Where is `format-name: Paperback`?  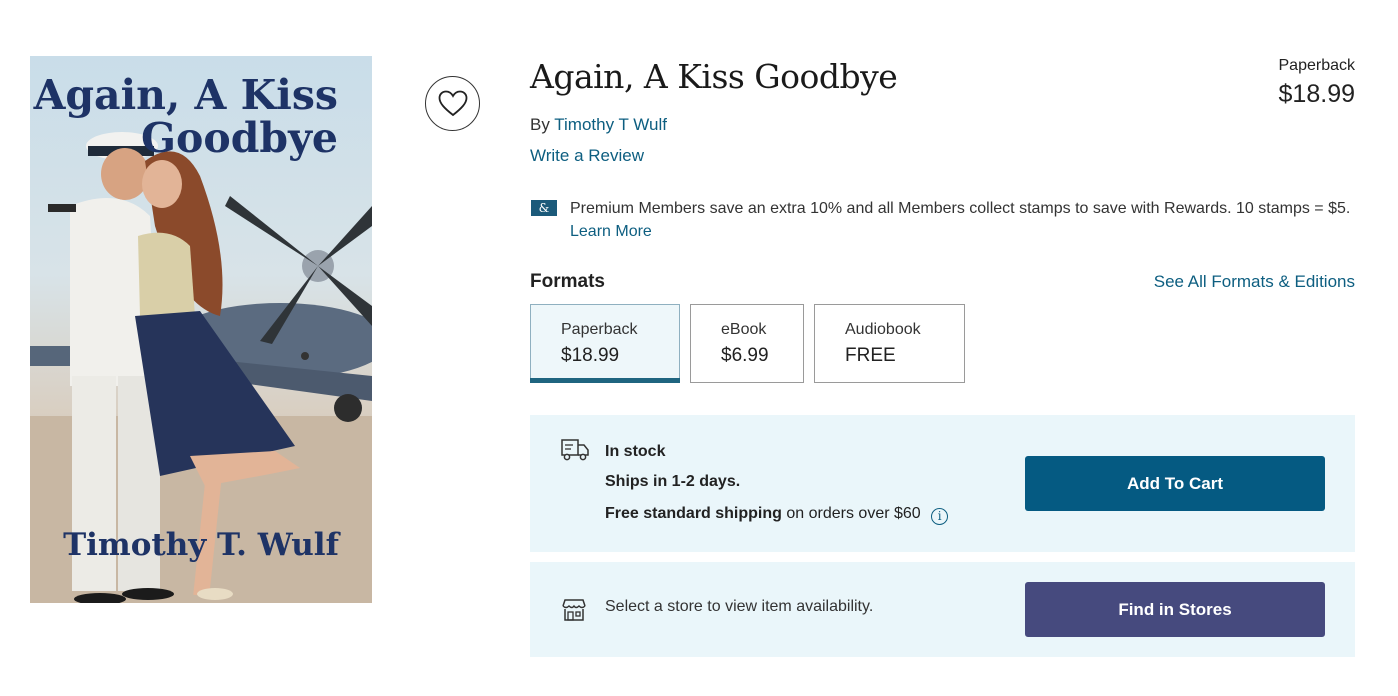
format-name: Paperback is located at coordinates (599, 329).